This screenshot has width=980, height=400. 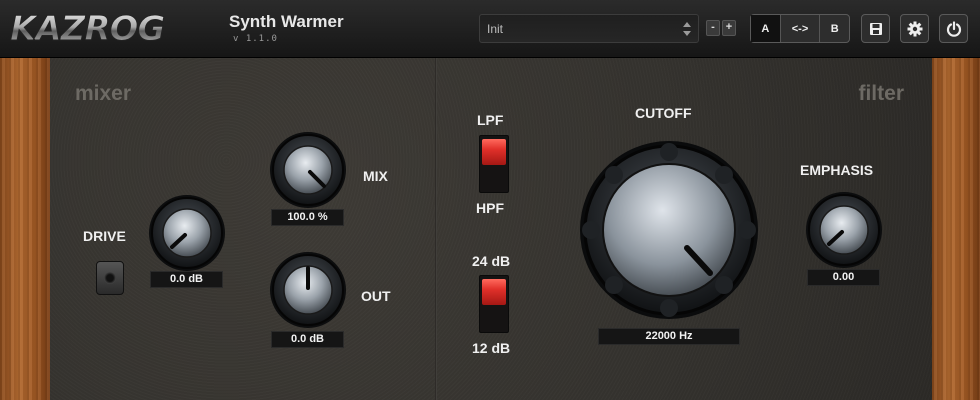 I want to click on filter-slope-switch, so click(x=494, y=304).